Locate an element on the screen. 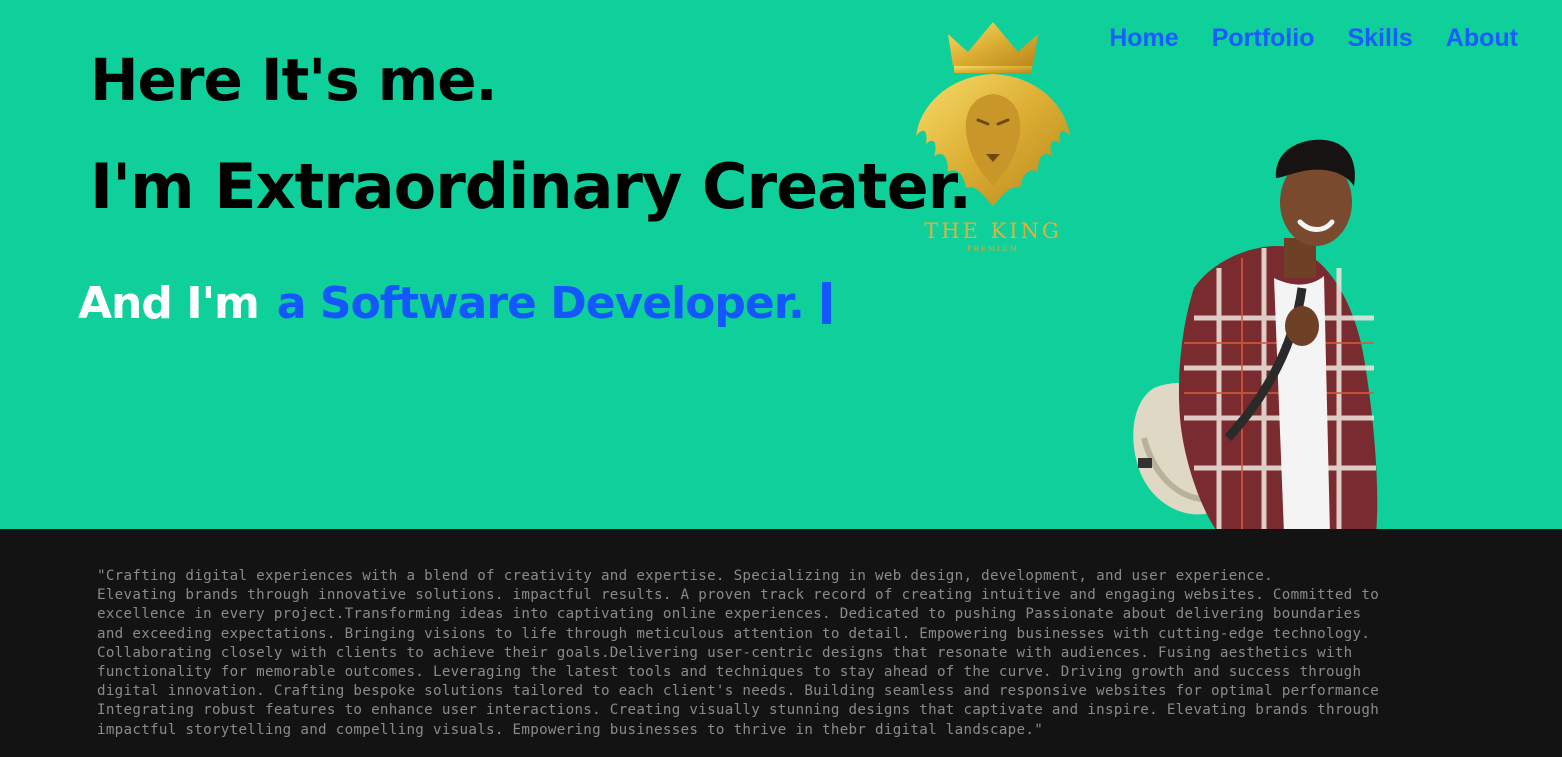  developer-portrait is located at coordinates (1255, 336).